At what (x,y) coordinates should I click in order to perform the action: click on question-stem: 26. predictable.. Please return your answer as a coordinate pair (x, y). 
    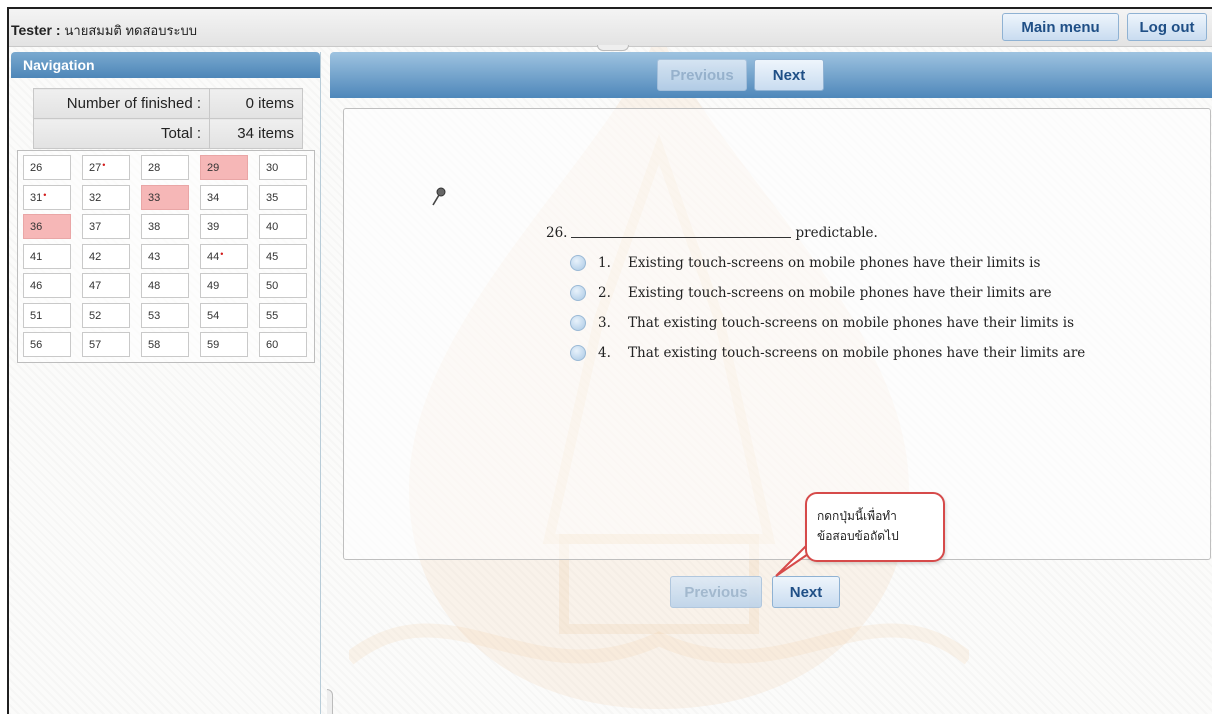
    Looking at the image, I should click on (712, 233).